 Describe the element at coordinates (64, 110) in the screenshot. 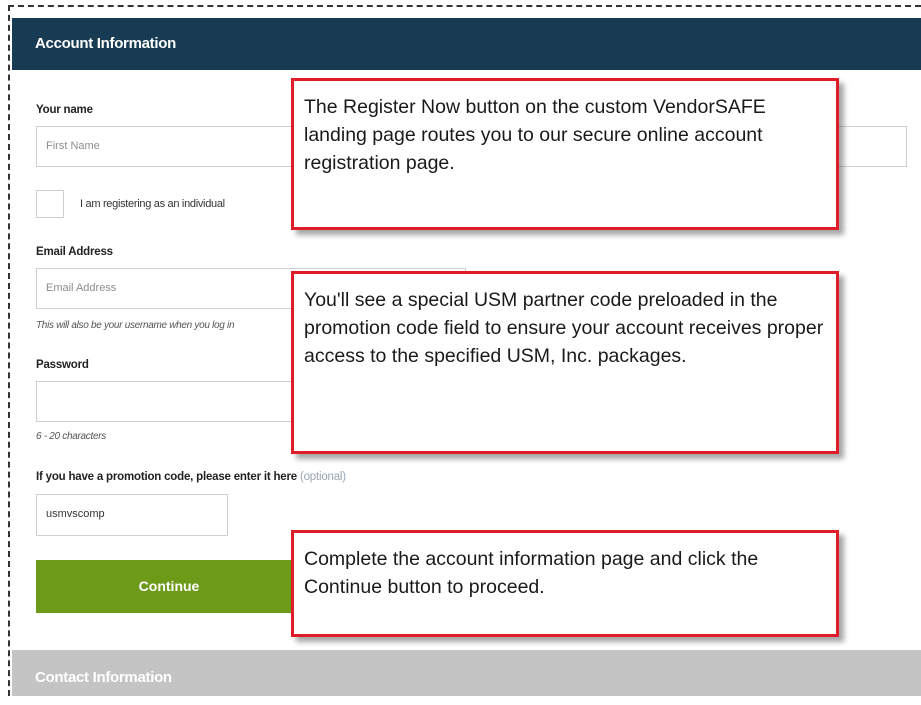

I see `your-name-label: Your name` at that location.